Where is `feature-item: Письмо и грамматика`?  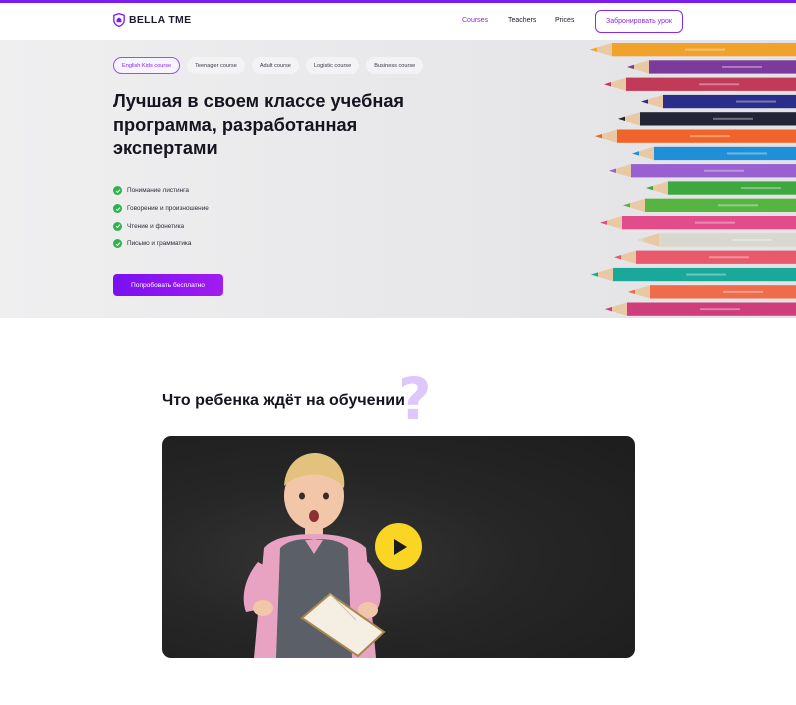
feature-item: Письмо и грамматика is located at coordinates (161, 244).